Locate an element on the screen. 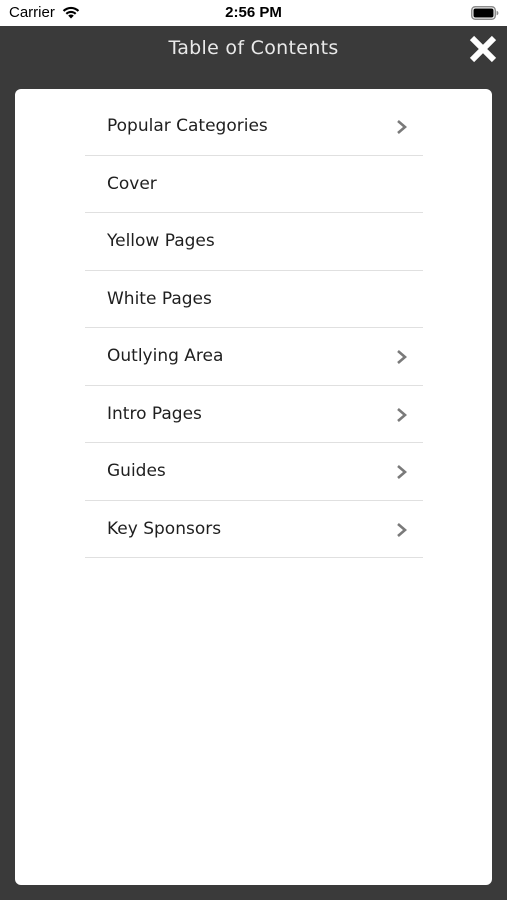  toc-item-label: Popular Categories is located at coordinates (187, 126).